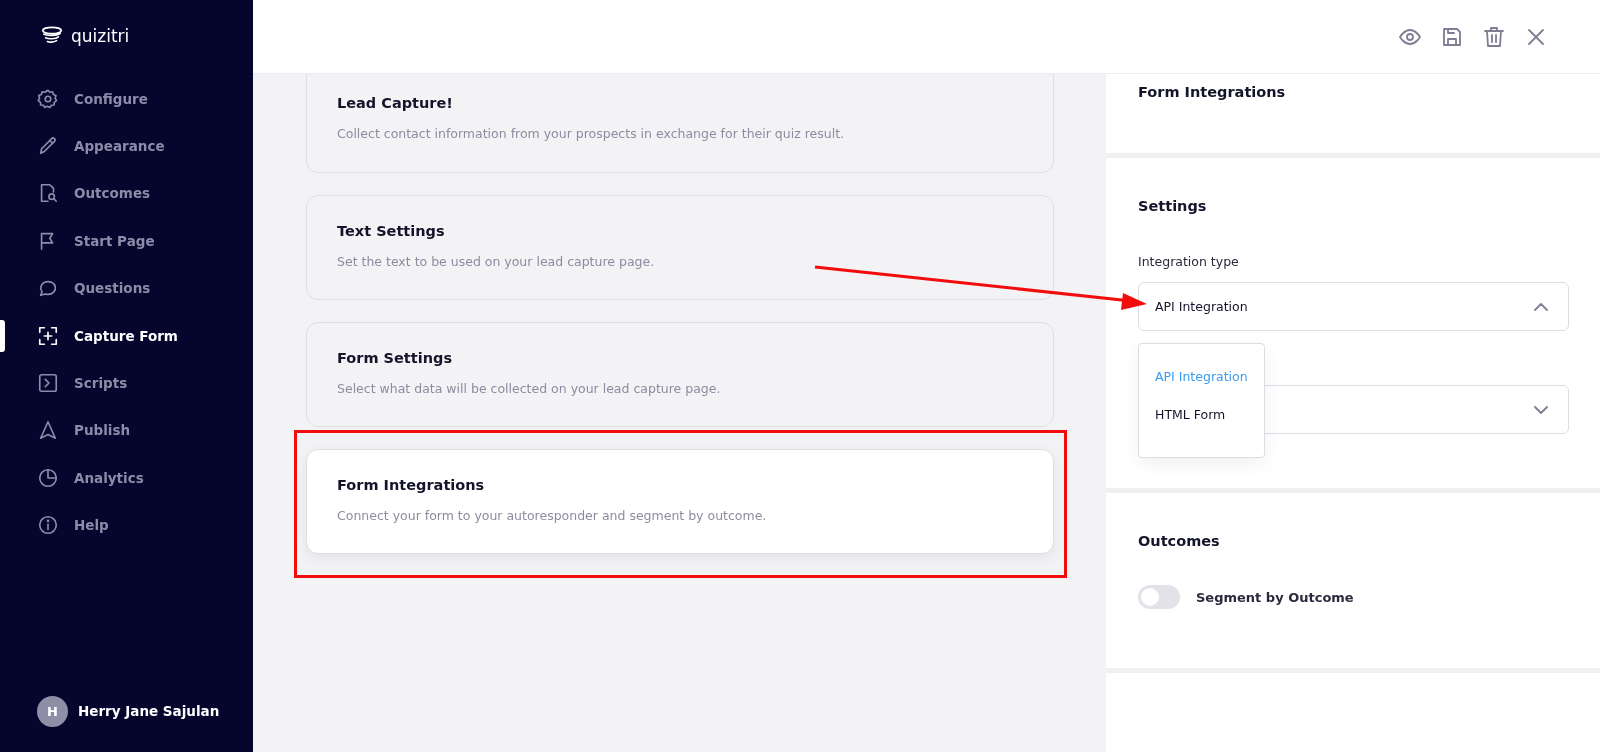 This screenshot has height=752, width=1600. Describe the element at coordinates (2, 335) in the screenshot. I see `active-indicator` at that location.